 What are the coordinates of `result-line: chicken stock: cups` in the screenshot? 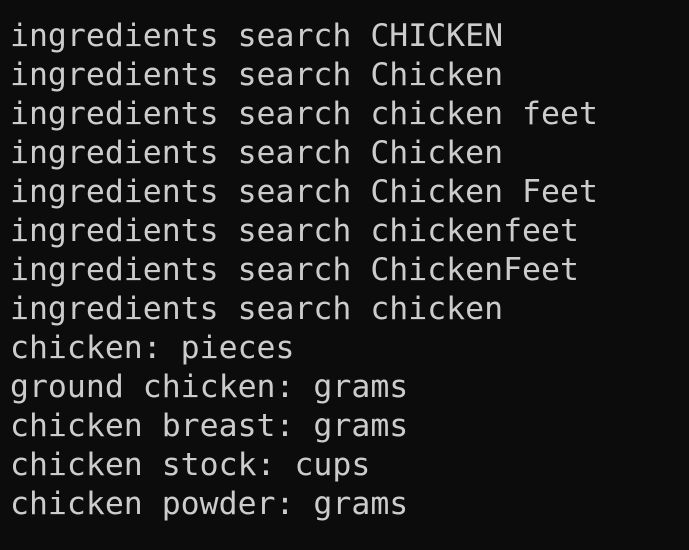 It's located at (190, 465).